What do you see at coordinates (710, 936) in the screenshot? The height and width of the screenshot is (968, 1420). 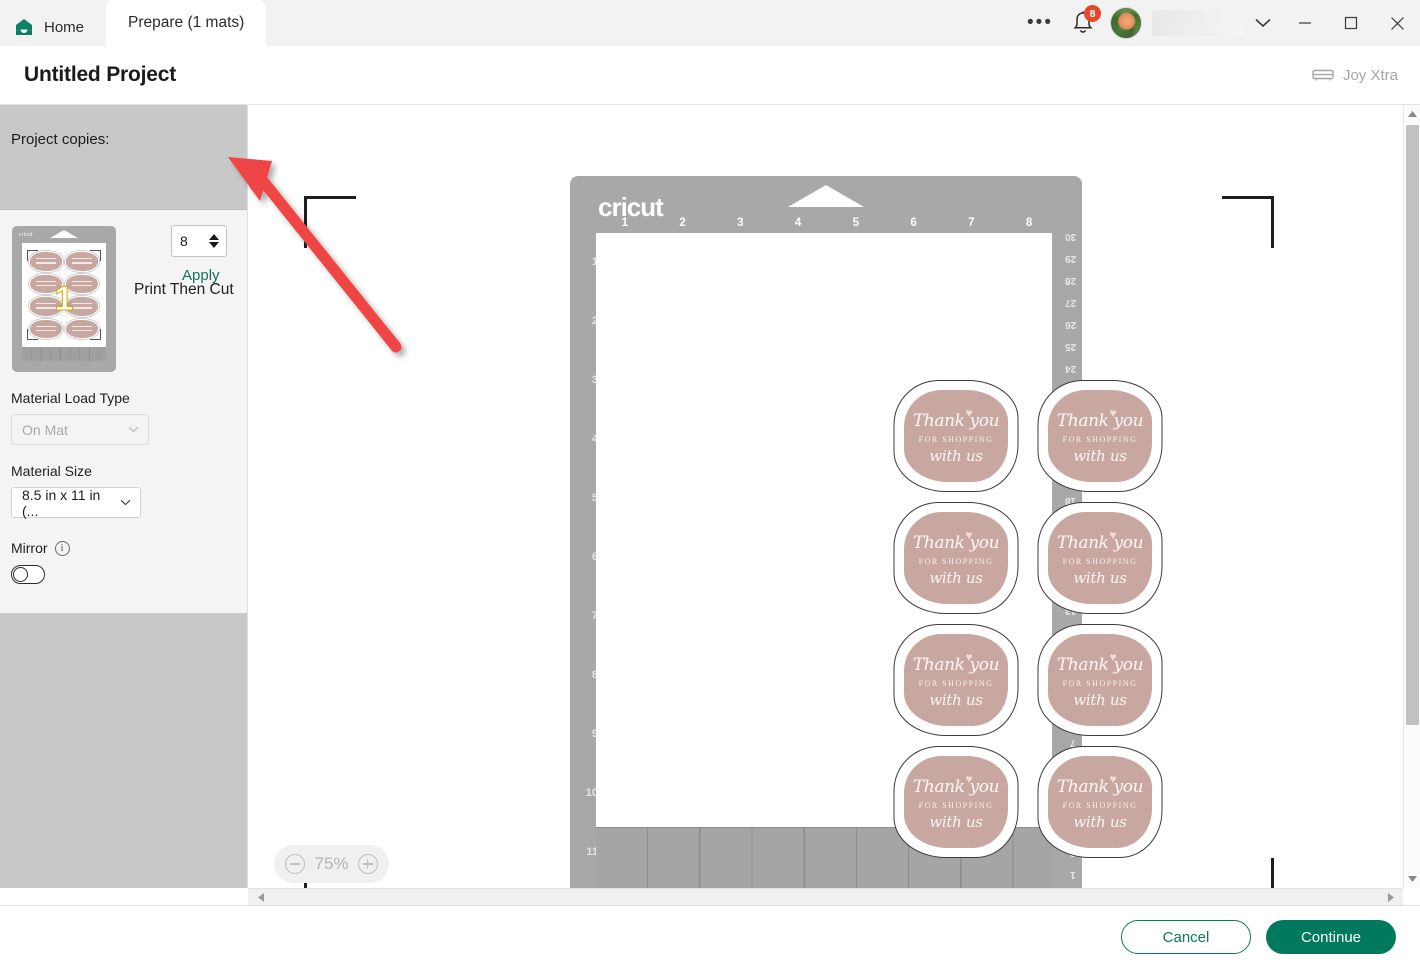 I see `footer-actions: Cancel Continue` at bounding box center [710, 936].